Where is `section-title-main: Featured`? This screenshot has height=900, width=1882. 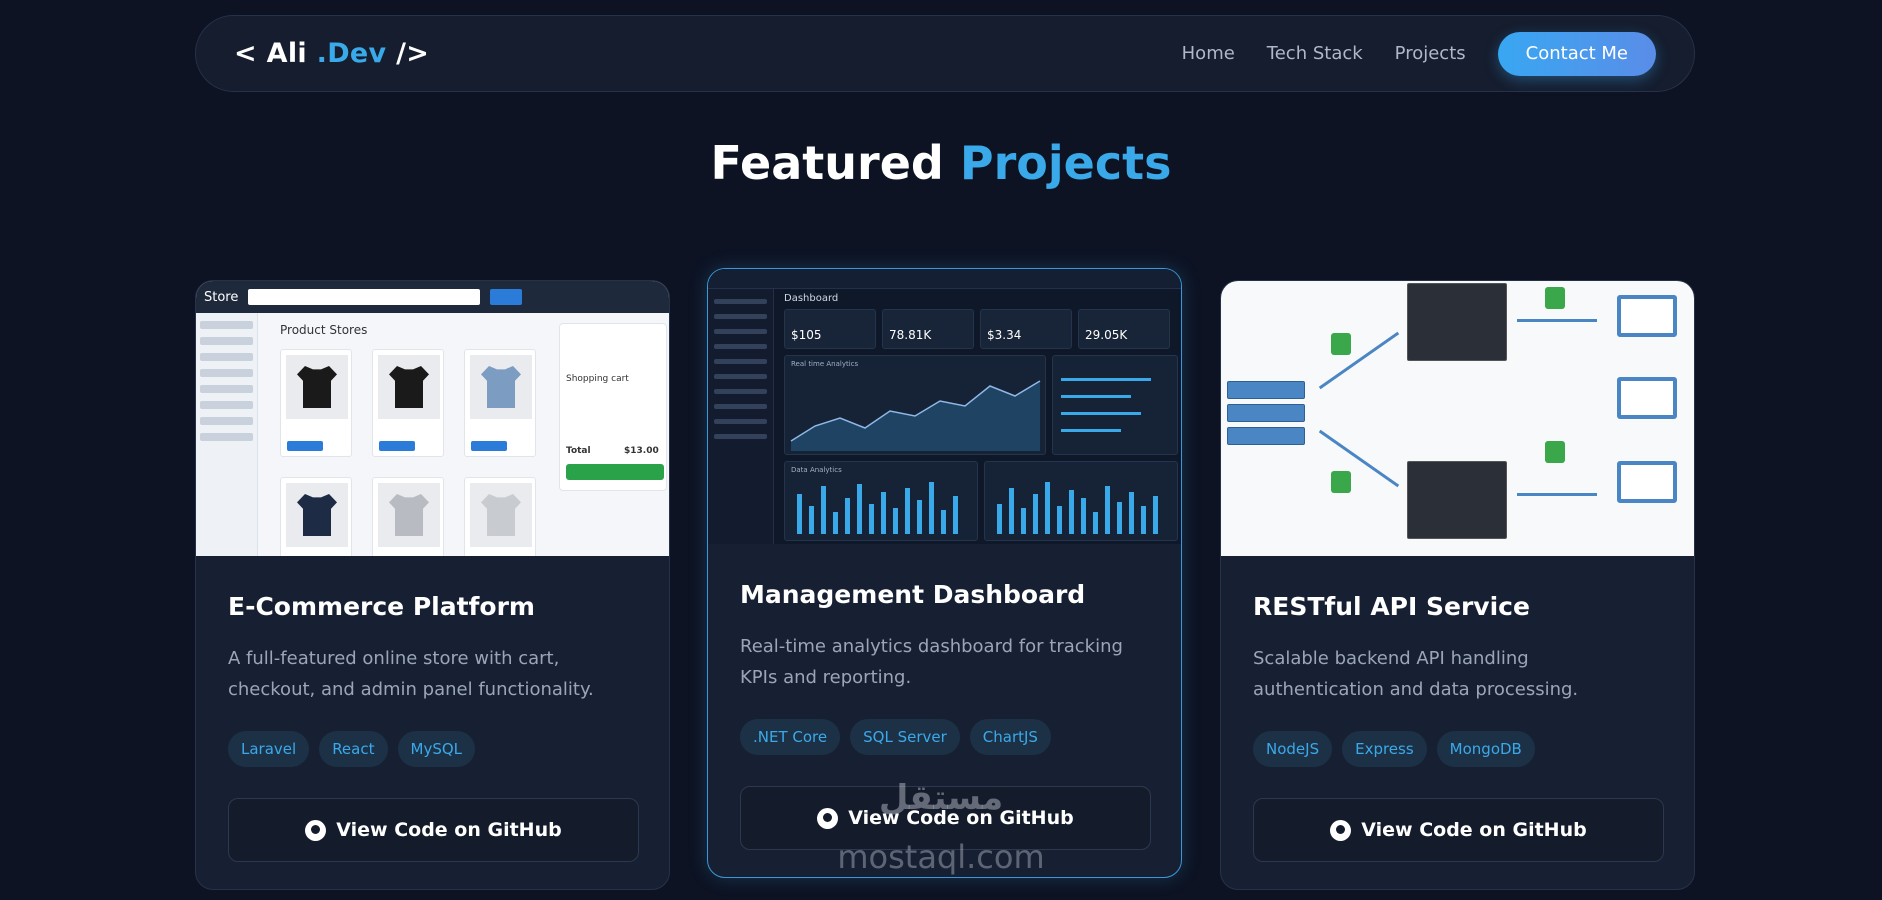 section-title-main: Featured is located at coordinates (835, 163).